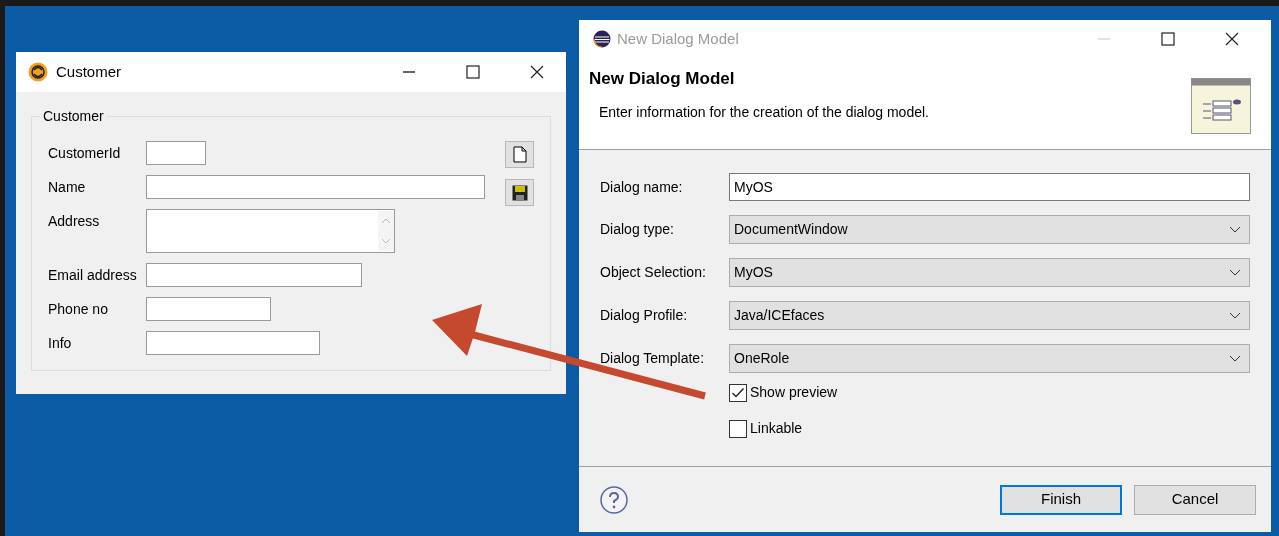 This screenshot has height=536, width=1279. What do you see at coordinates (989, 187) in the screenshot?
I see `input-field: MyOS` at bounding box center [989, 187].